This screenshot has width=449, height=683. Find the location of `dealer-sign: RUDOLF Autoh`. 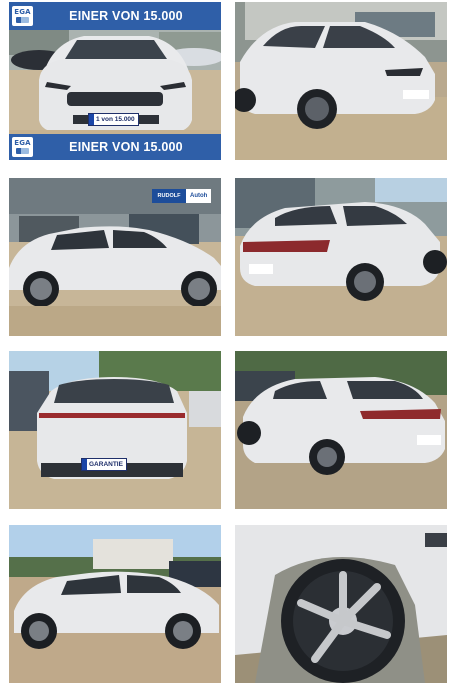

dealer-sign: RUDOLF Autoh is located at coordinates (182, 196).